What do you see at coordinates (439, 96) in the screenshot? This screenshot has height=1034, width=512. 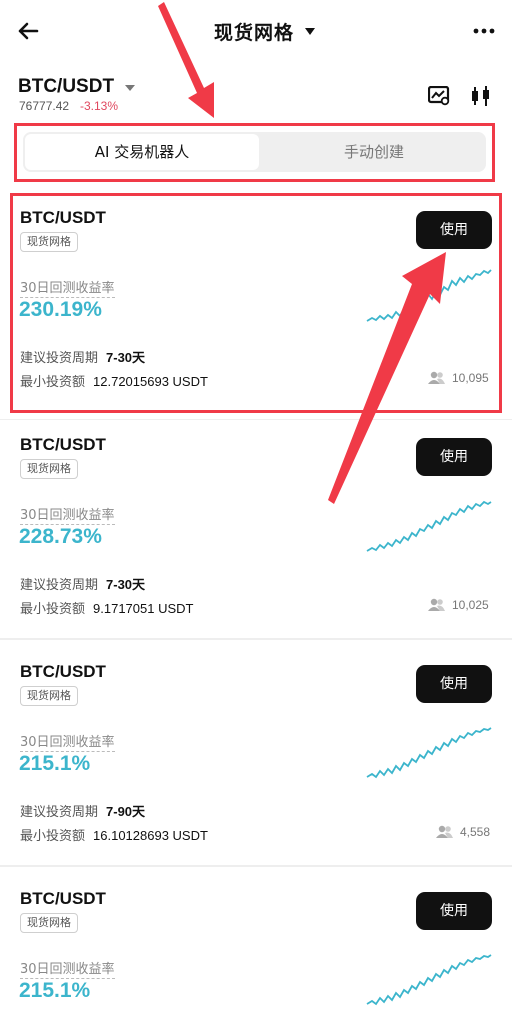 I see `chart-icon` at bounding box center [439, 96].